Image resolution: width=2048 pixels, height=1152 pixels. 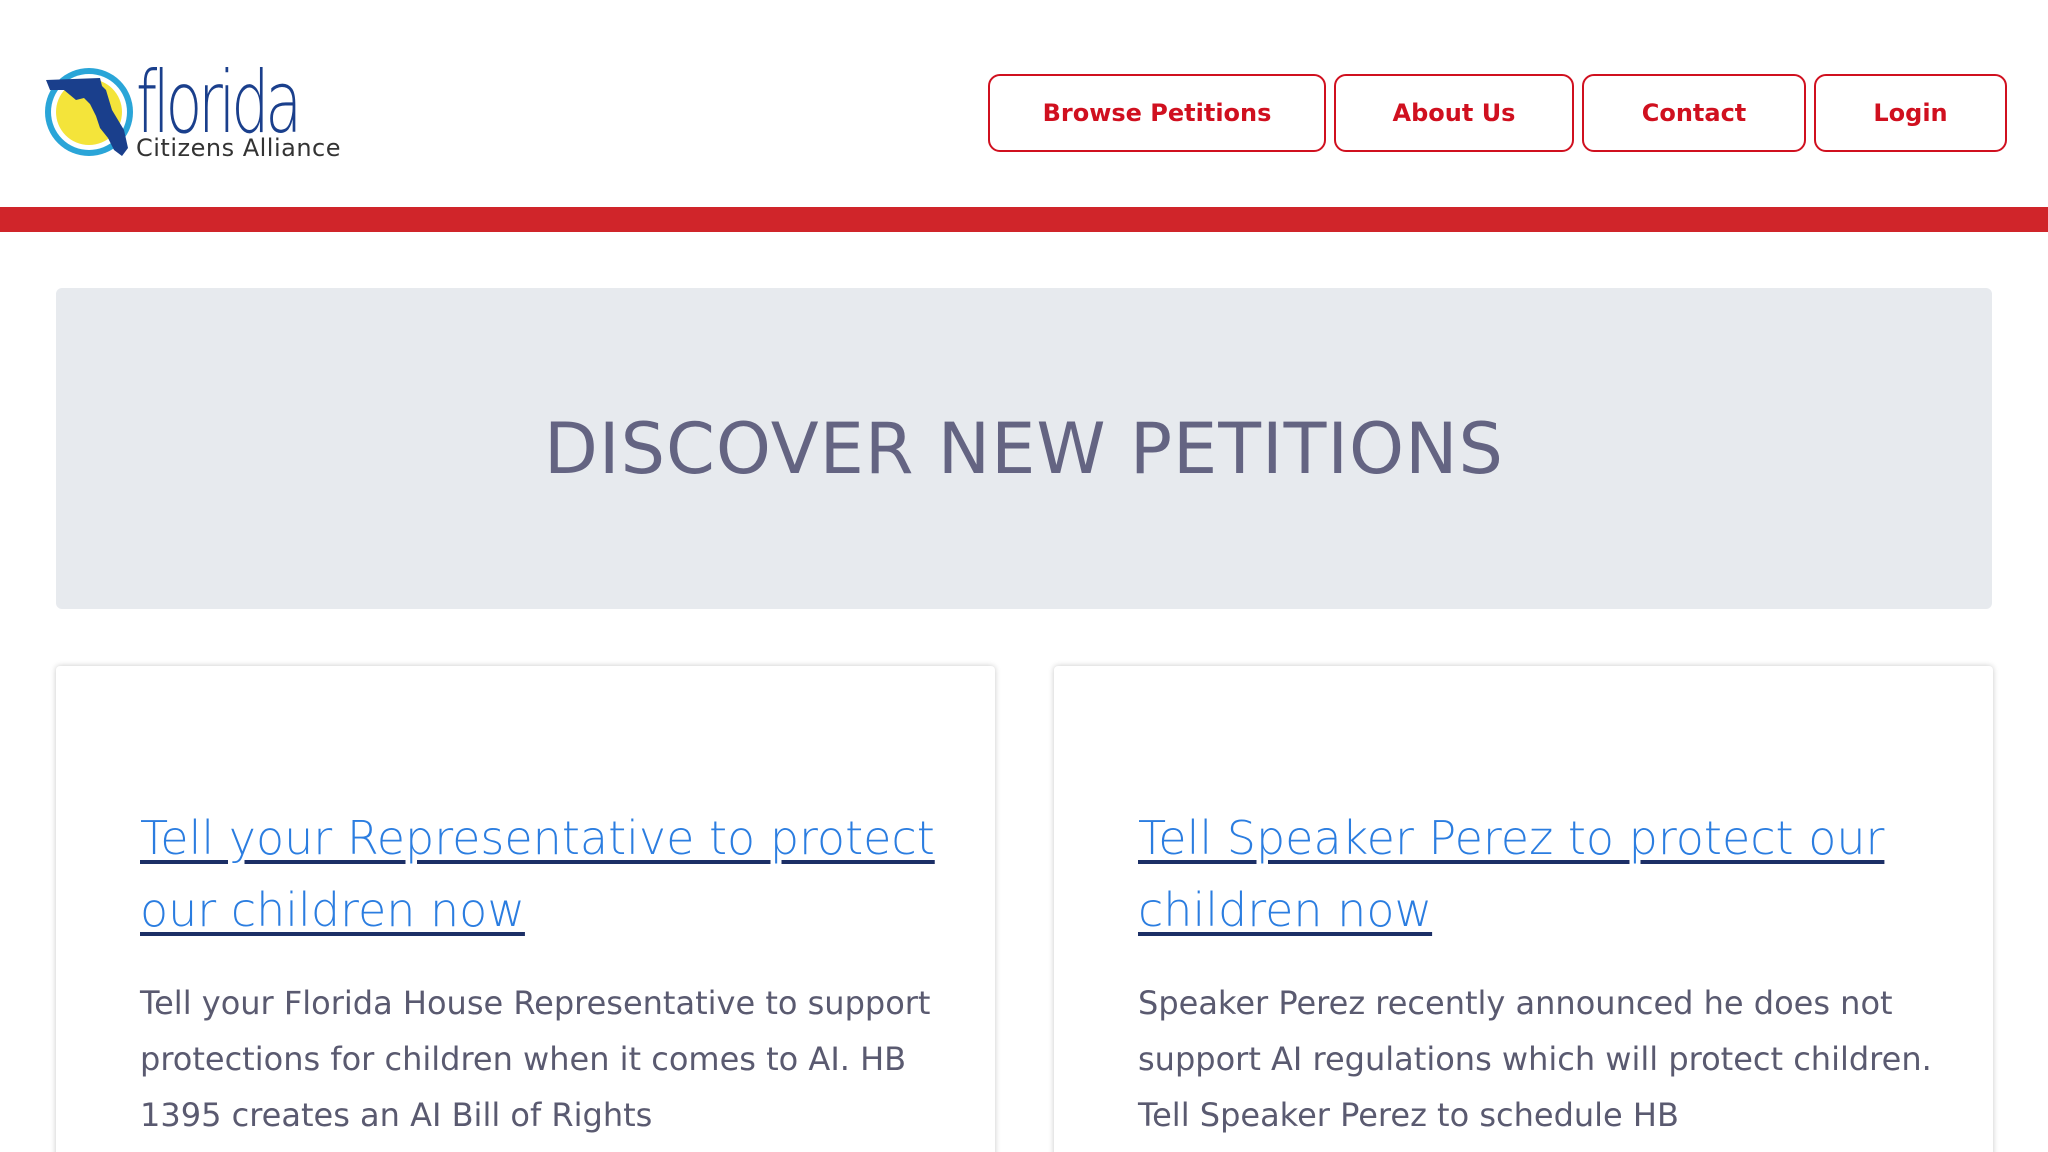 I want to click on florida-citizens-alliance-logo: florida Citizens Alliance, so click(x=204, y=115).